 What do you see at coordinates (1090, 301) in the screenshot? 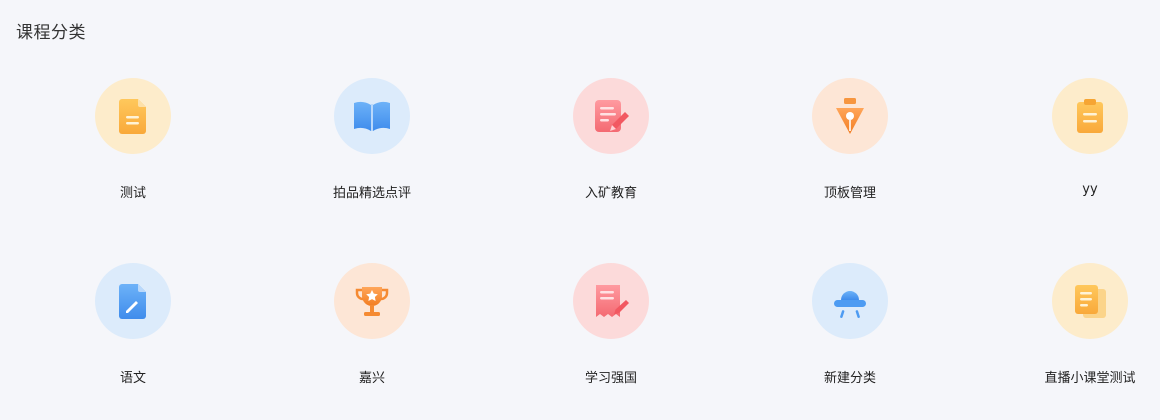
I see `stacked-pages-icon` at bounding box center [1090, 301].